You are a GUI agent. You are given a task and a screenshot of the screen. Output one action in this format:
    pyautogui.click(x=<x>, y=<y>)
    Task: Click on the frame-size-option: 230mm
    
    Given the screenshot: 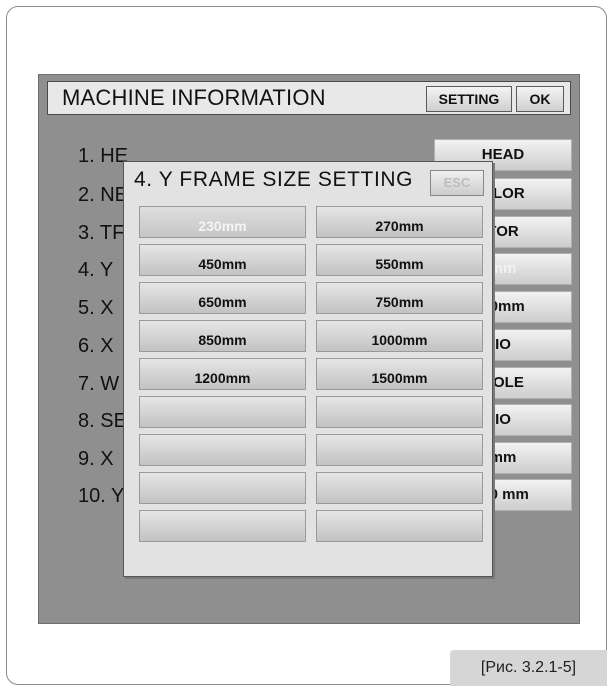 What is the action you would take?
    pyautogui.click(x=222, y=222)
    